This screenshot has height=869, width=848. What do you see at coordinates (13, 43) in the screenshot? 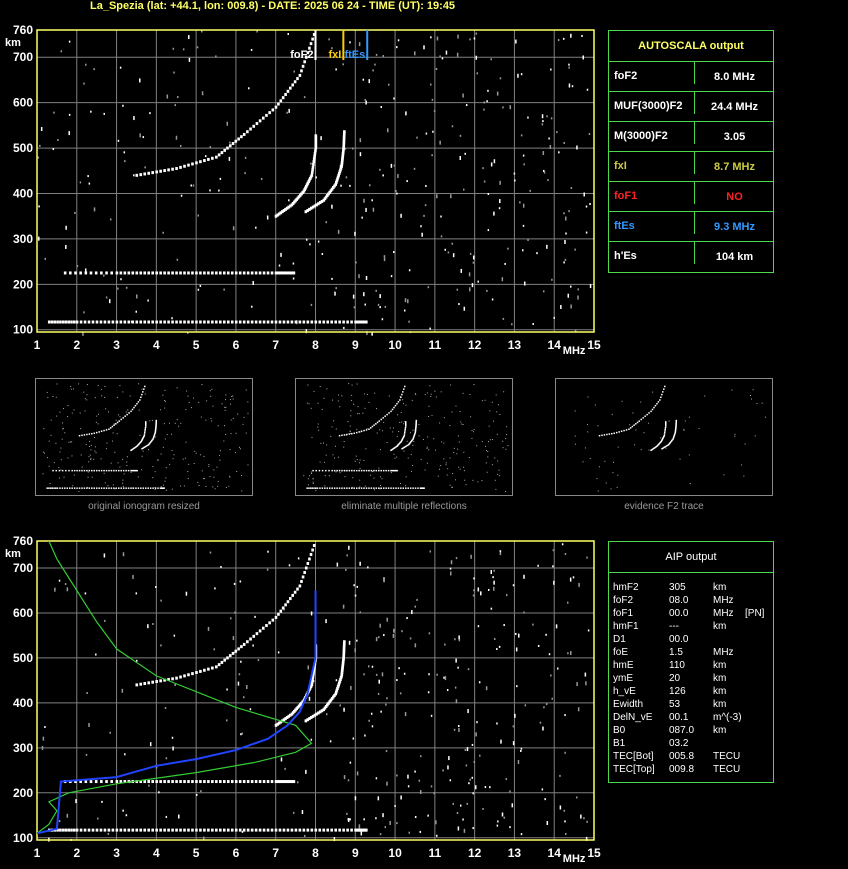
I see `y-axis-label: km` at bounding box center [13, 43].